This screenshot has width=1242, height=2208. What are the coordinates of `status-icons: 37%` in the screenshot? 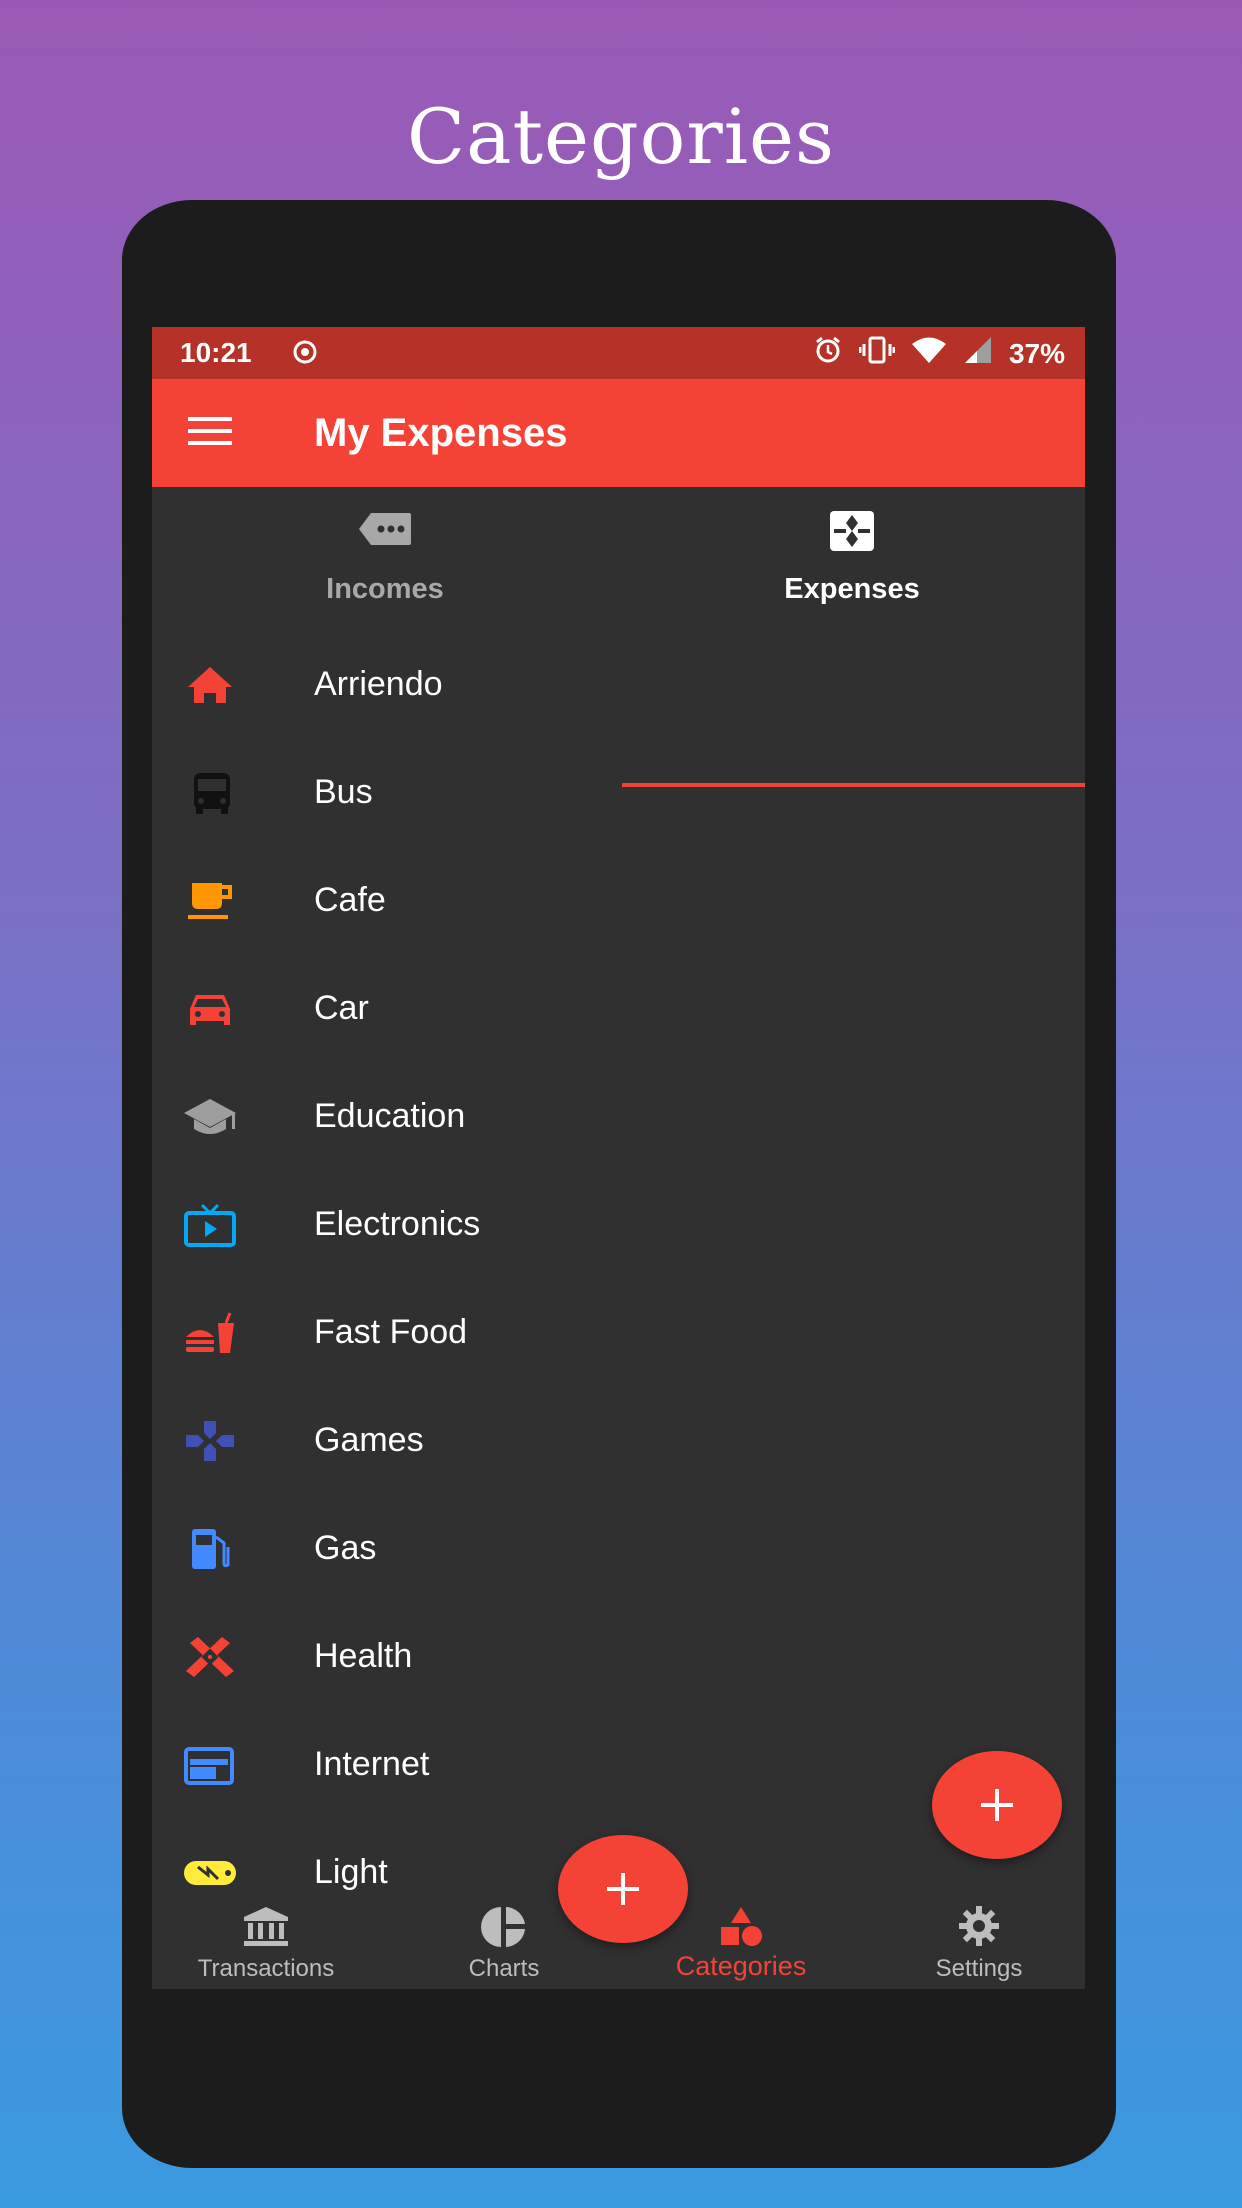 It's located at (939, 353).